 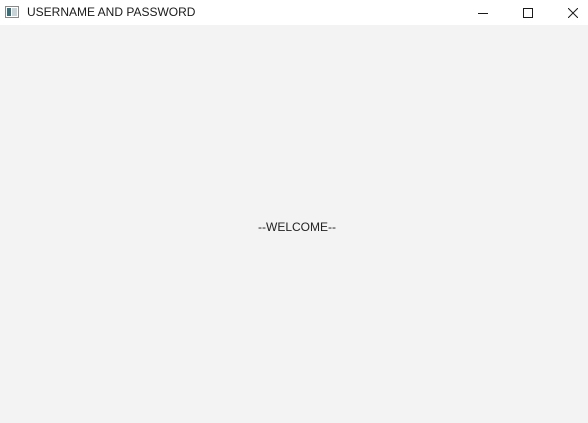 I want to click on close-button, so click(x=569, y=12).